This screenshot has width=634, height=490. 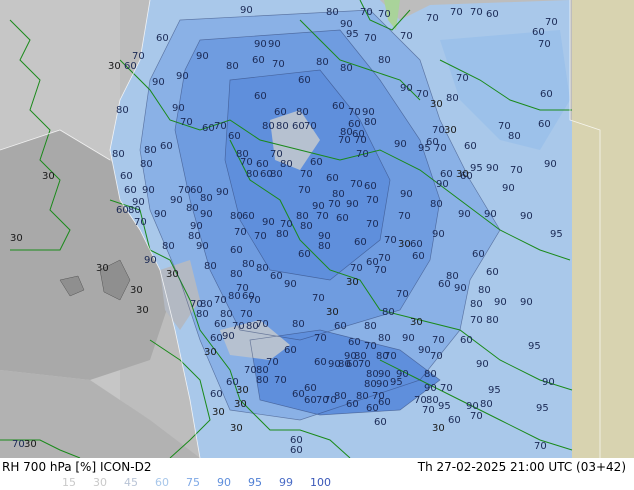 What do you see at coordinates (320, 482) in the screenshot?
I see `legend-value: 100` at bounding box center [320, 482].